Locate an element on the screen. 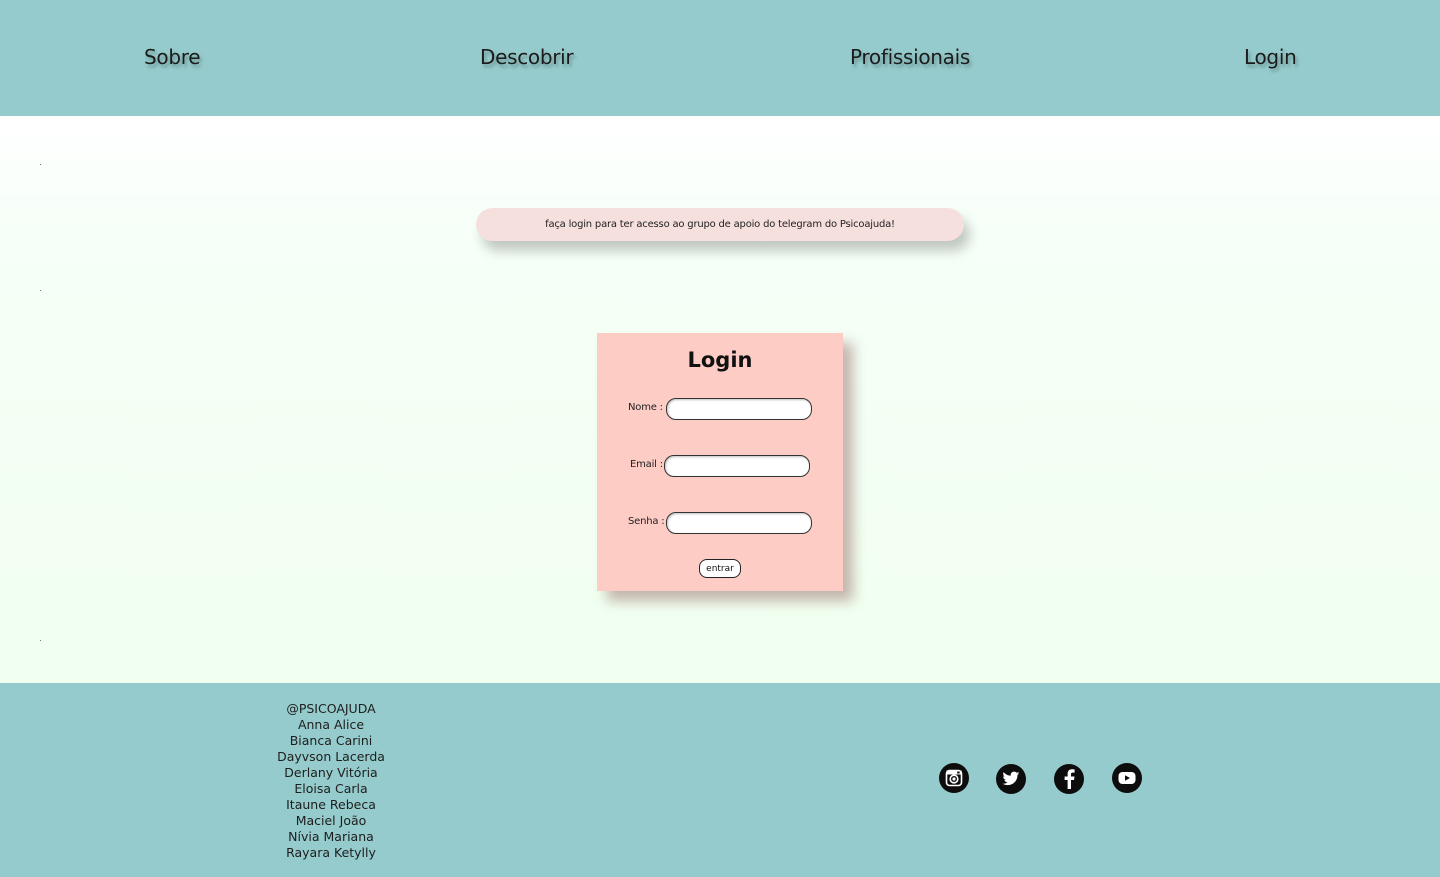 This screenshot has height=877, width=1440. youtube-icon is located at coordinates (1127, 778).